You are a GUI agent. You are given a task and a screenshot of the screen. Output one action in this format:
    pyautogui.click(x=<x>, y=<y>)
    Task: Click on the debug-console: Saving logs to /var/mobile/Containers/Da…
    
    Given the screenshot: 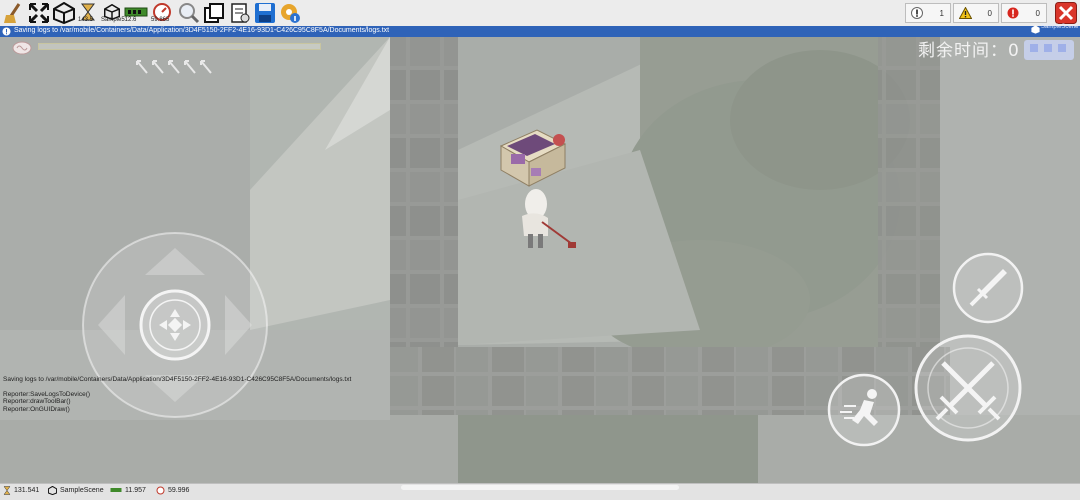 What is the action you would take?
    pyautogui.click(x=177, y=394)
    